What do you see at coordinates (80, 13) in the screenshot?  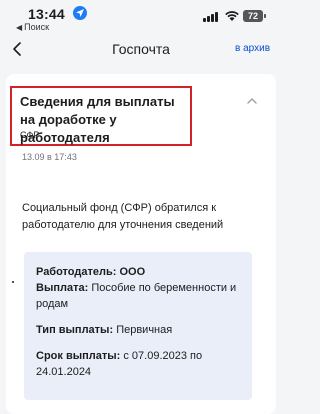 I see `location-arrow-icon` at bounding box center [80, 13].